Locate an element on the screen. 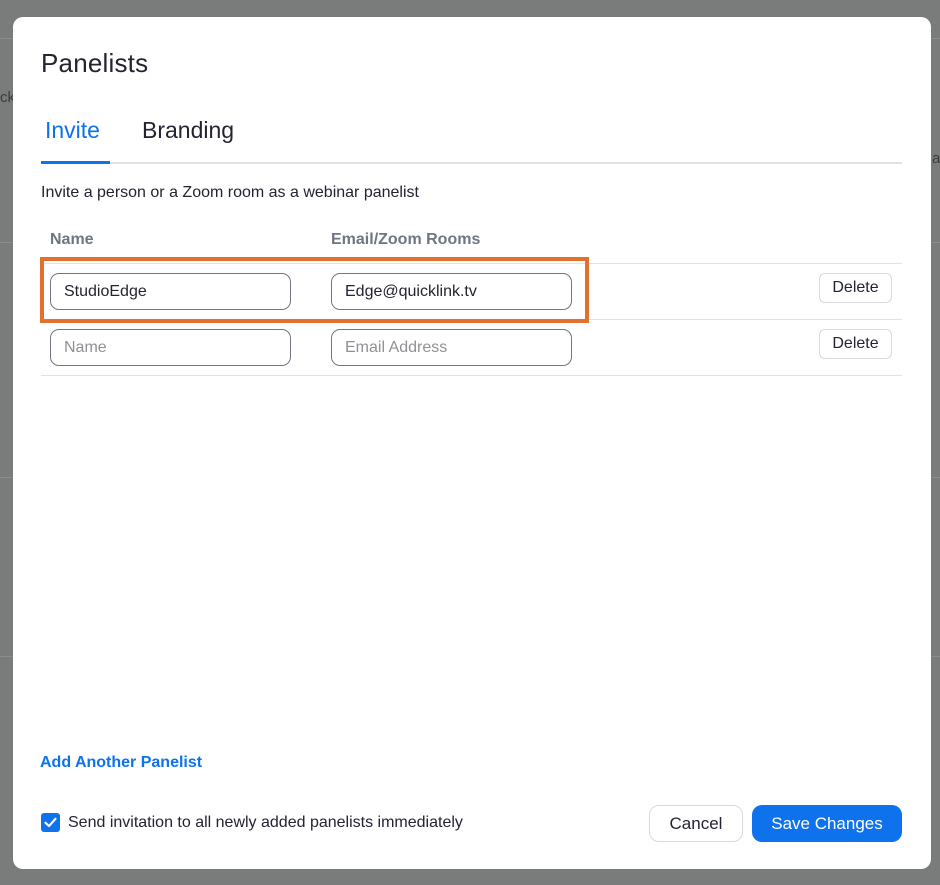  dialog-title: Panelists is located at coordinates (95, 63).